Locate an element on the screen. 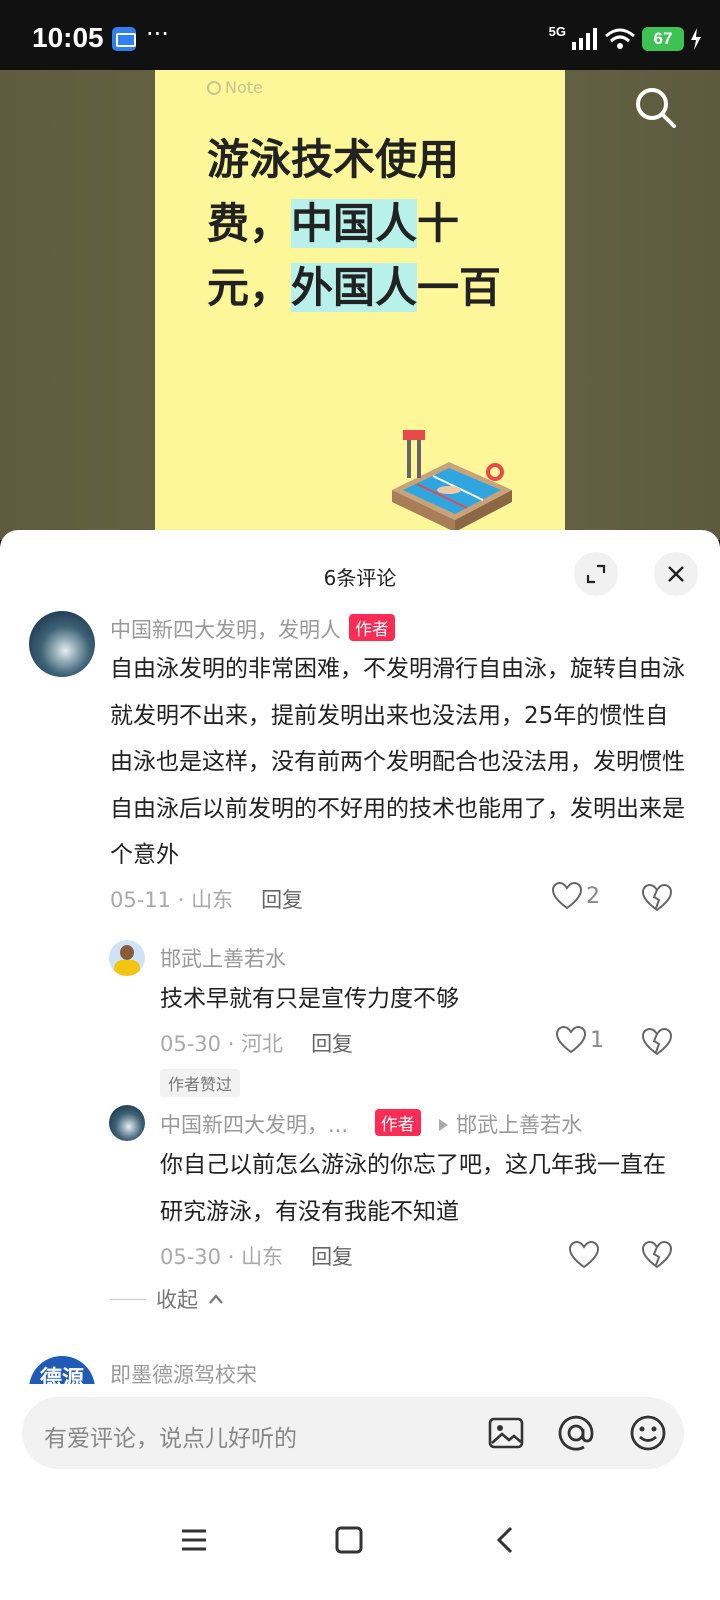 Image resolution: width=720 pixels, height=1600 pixels. divider is located at coordinates (128, 1299).